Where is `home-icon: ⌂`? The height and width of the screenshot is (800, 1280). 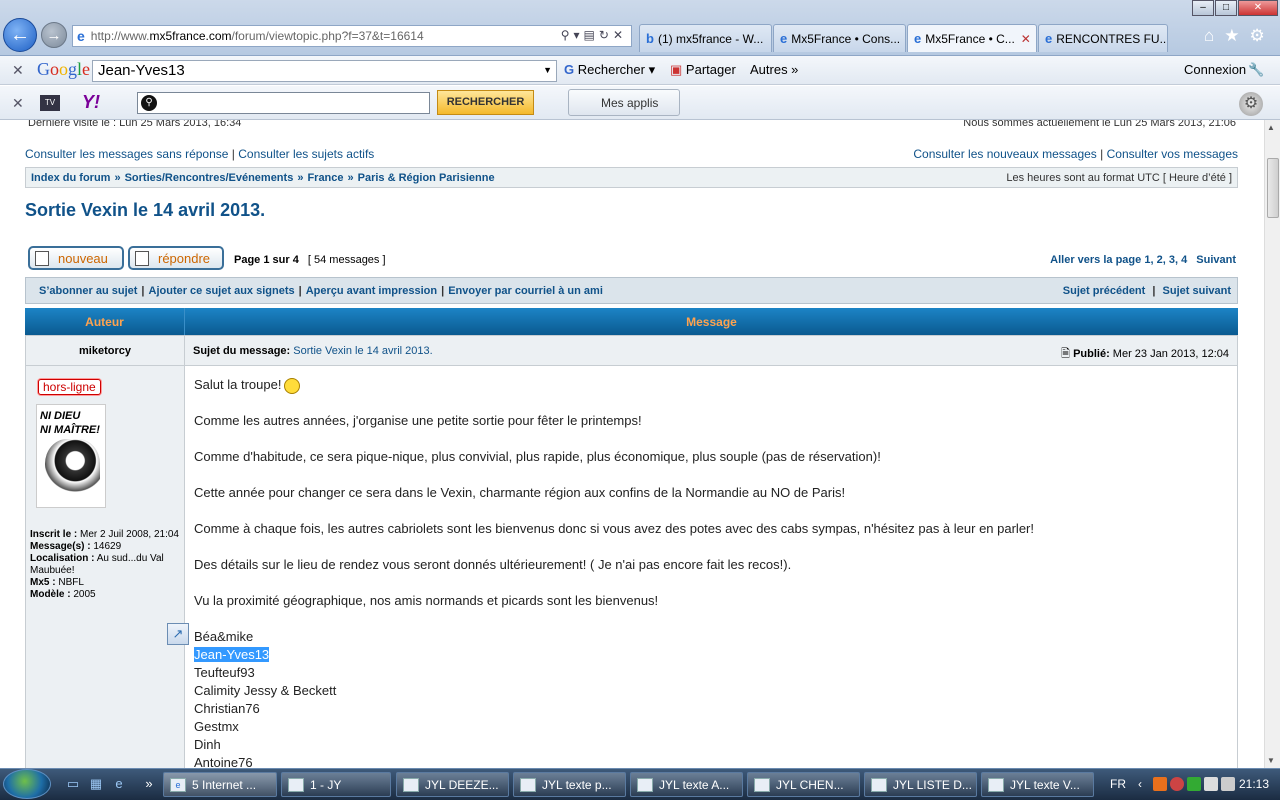
home-icon: ⌂ is located at coordinates (1209, 36).